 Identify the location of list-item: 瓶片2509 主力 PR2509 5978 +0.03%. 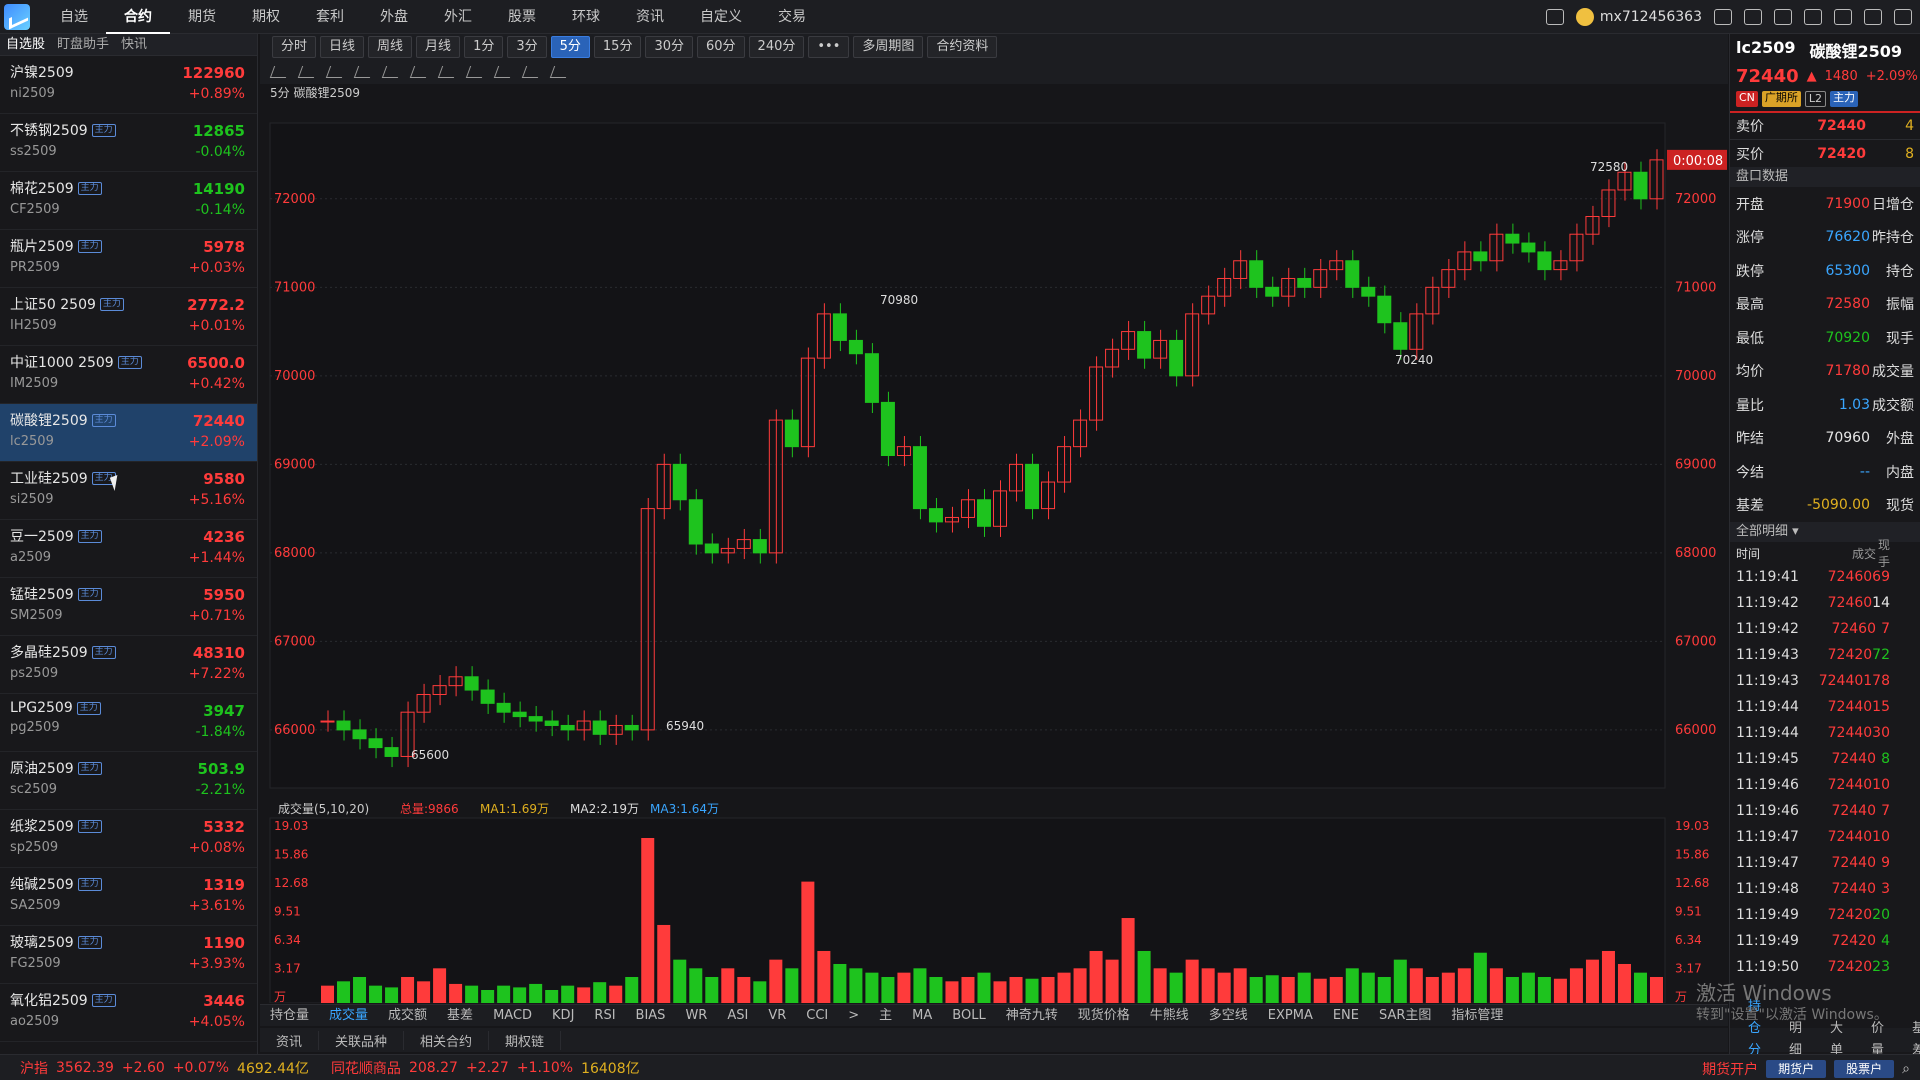
(128, 259).